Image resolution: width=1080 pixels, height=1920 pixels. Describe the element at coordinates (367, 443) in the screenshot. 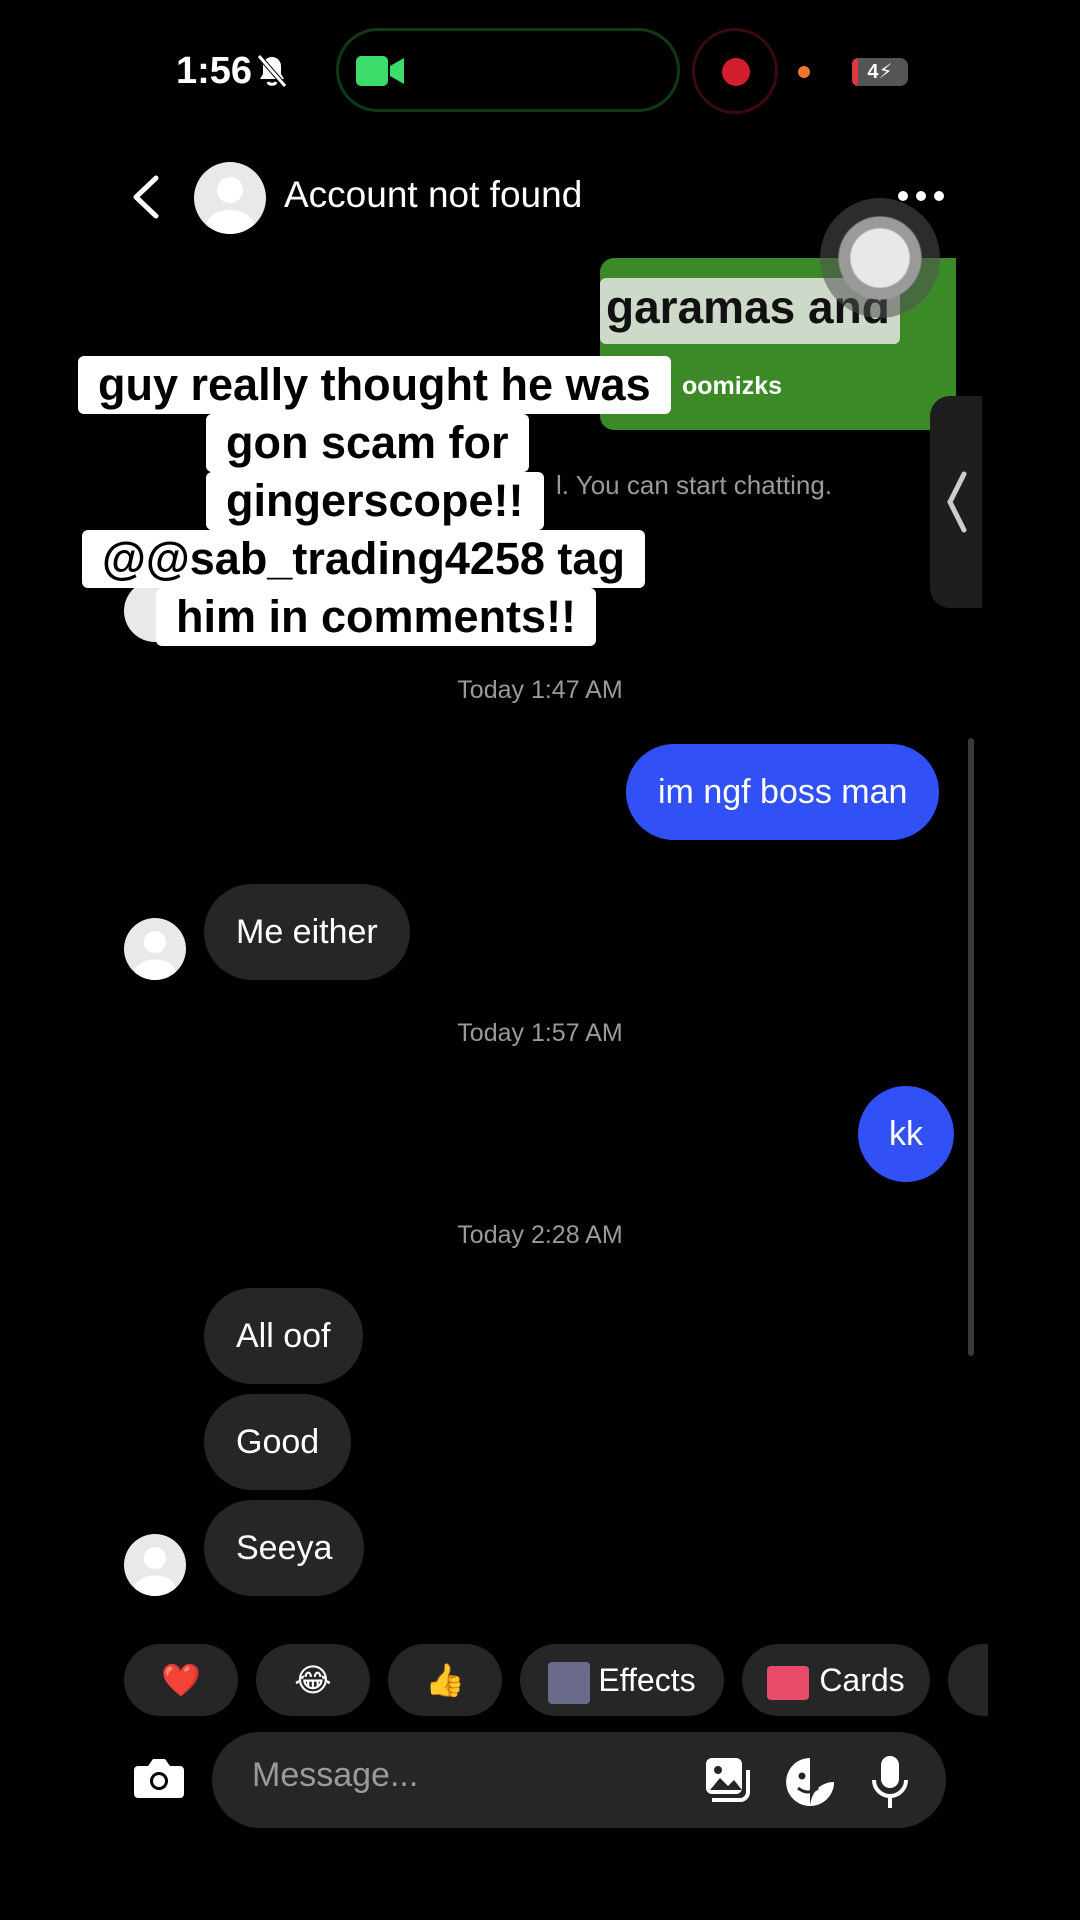

I see `caption-line-2: gon scam for` at that location.